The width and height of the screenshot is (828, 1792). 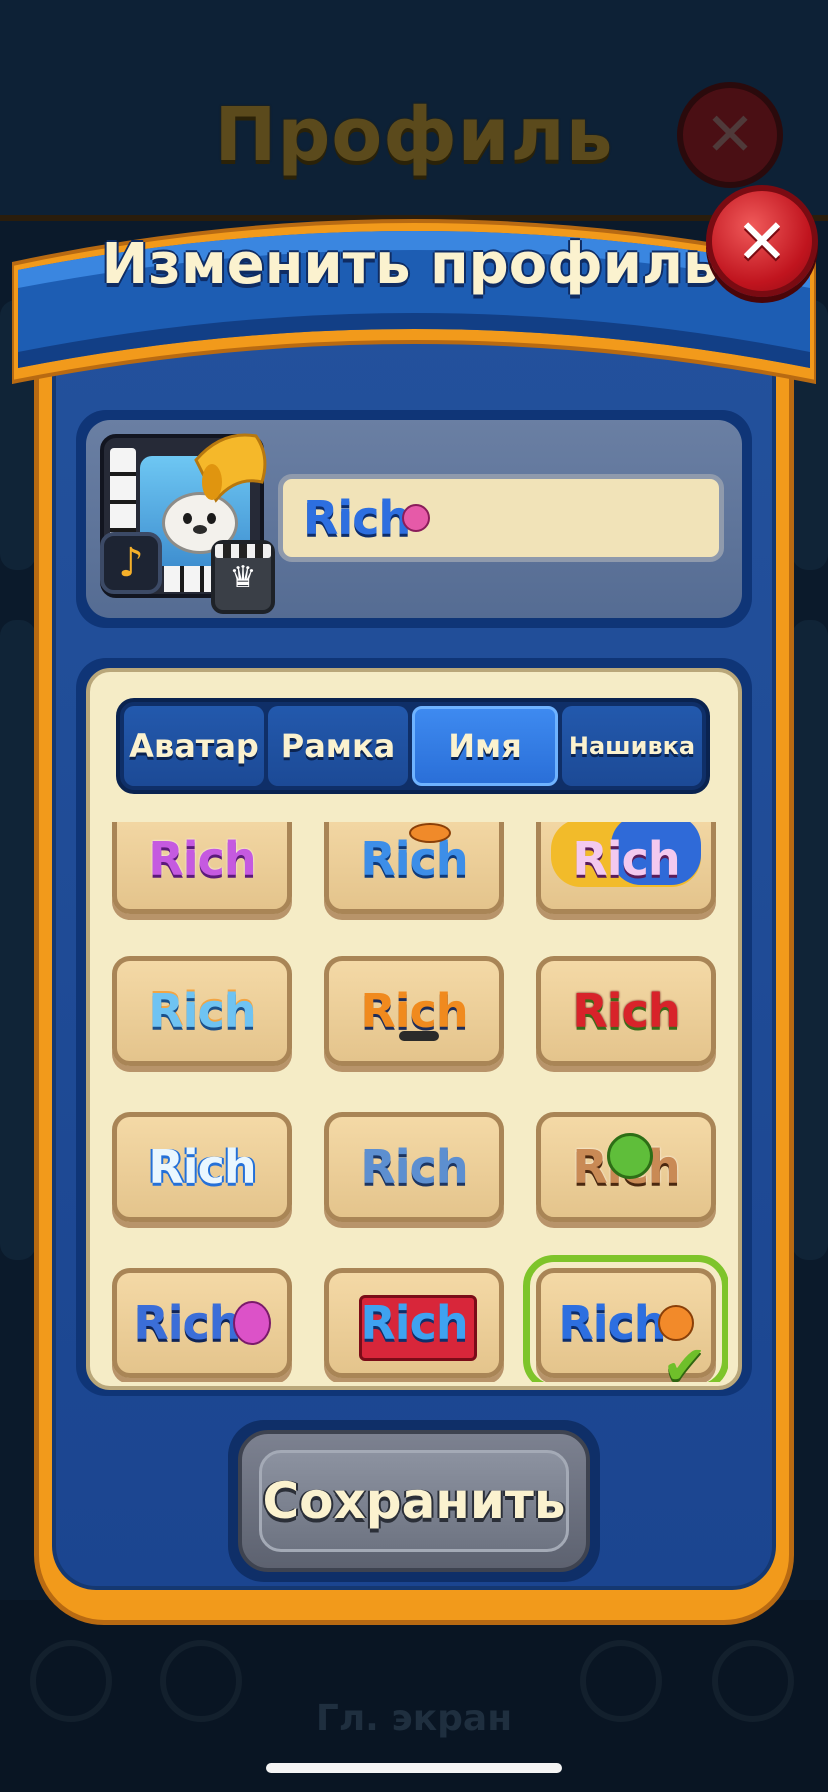 What do you see at coordinates (416, 518) in the screenshot?
I see `shell-icon` at bounding box center [416, 518].